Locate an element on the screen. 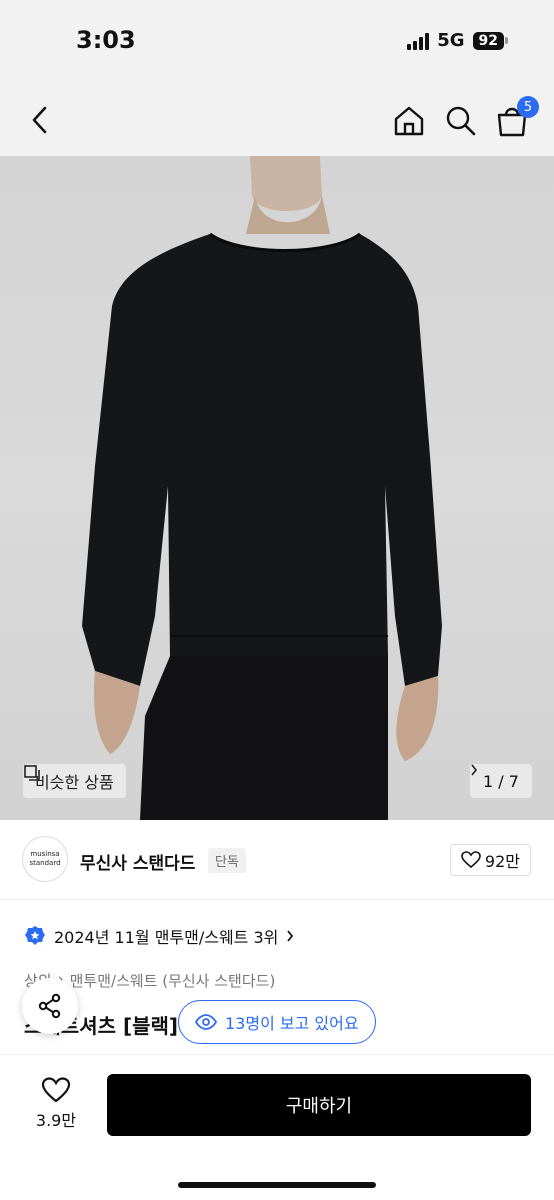 The width and height of the screenshot is (554, 1200). product-like-button: 3.9만 is located at coordinates (56, 1104).